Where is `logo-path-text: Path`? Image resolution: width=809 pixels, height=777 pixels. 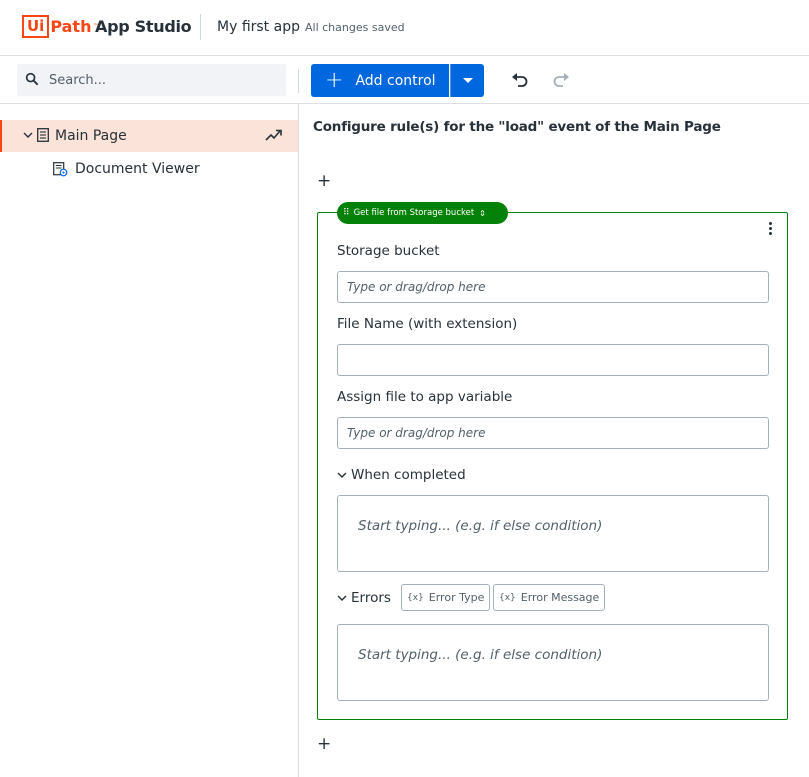
logo-path-text: Path is located at coordinates (71, 26).